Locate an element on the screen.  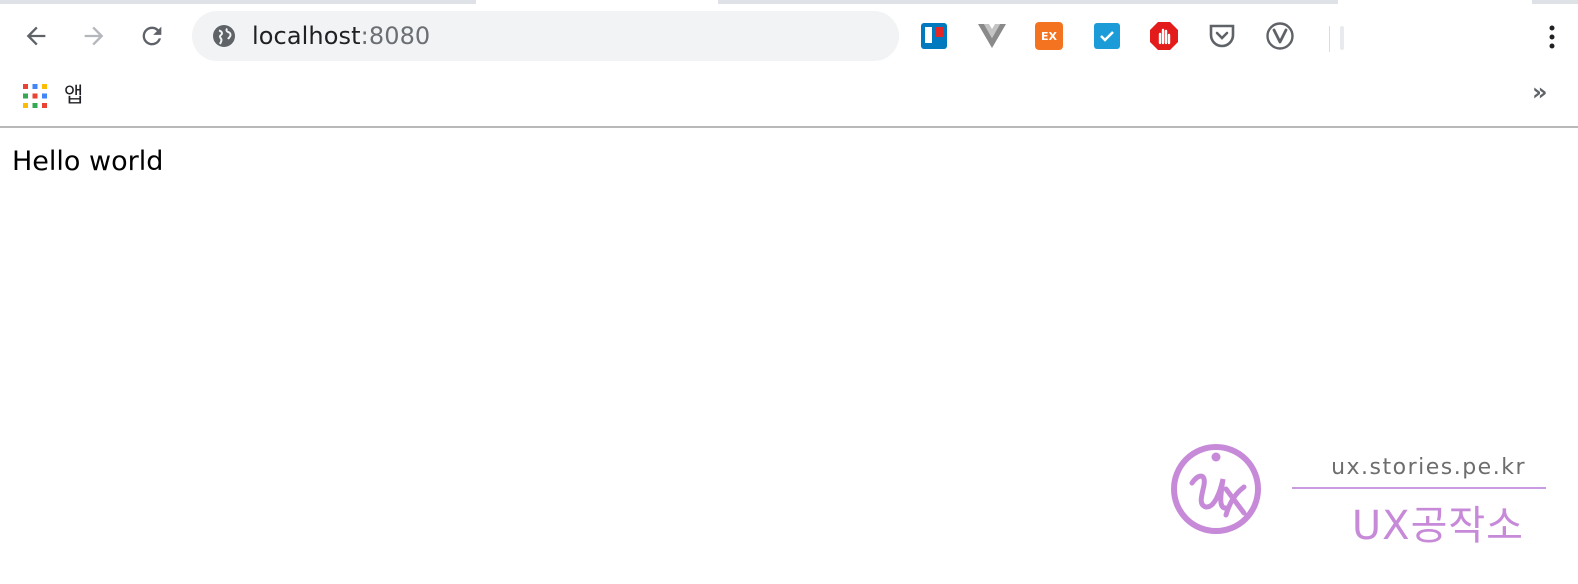
page-body-text: Hello world is located at coordinates (88, 161).